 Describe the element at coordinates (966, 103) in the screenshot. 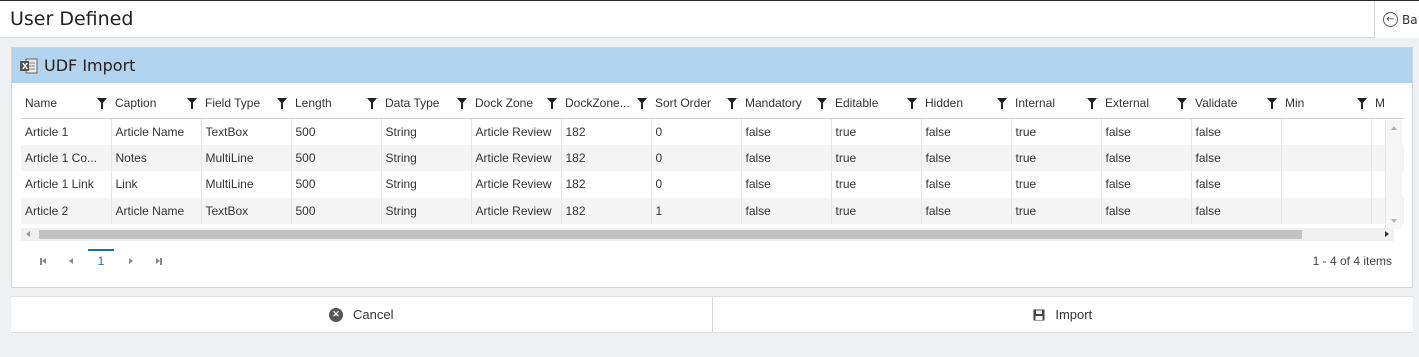

I see `column-header: Hidden` at that location.